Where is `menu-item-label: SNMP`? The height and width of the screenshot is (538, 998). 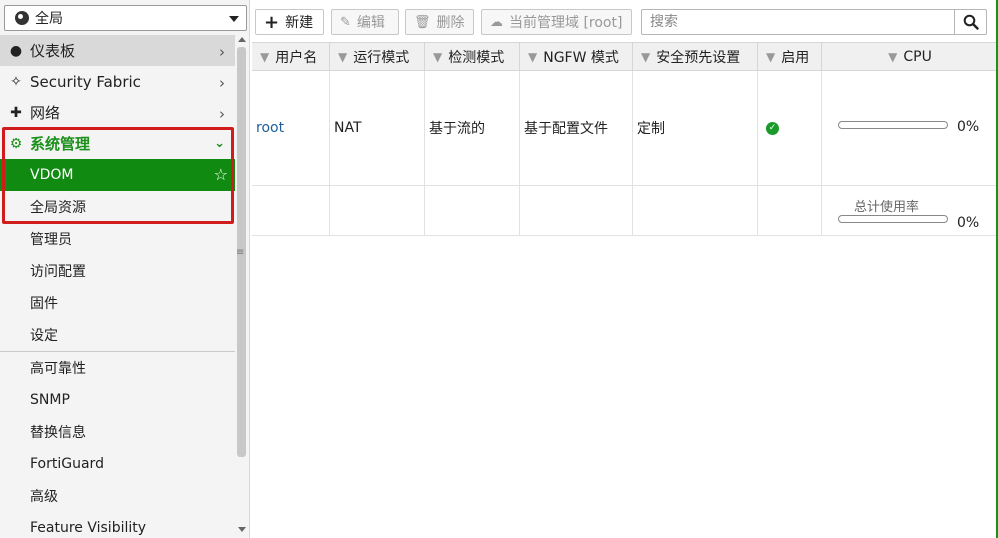 menu-item-label: SNMP is located at coordinates (50, 400).